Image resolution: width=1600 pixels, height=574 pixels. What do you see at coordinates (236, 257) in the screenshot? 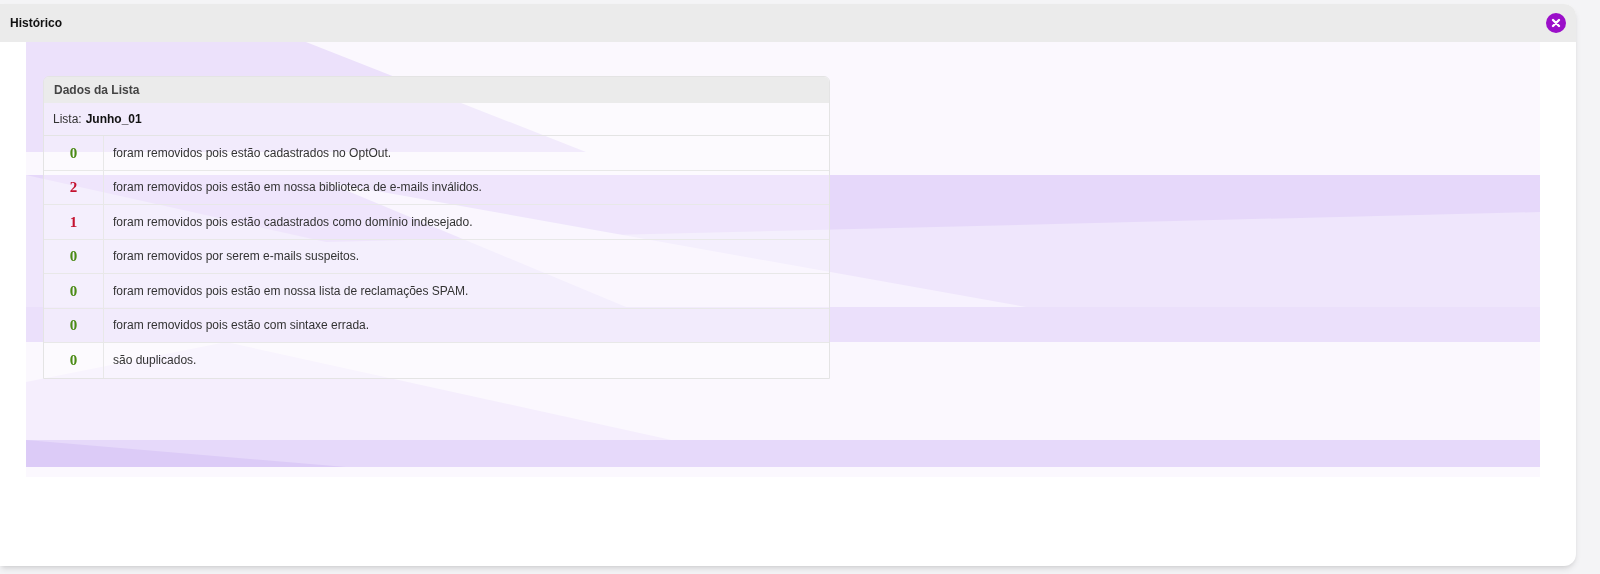
I see `removal-reason: foram removidos por serem e-mails suspeitos.` at bounding box center [236, 257].